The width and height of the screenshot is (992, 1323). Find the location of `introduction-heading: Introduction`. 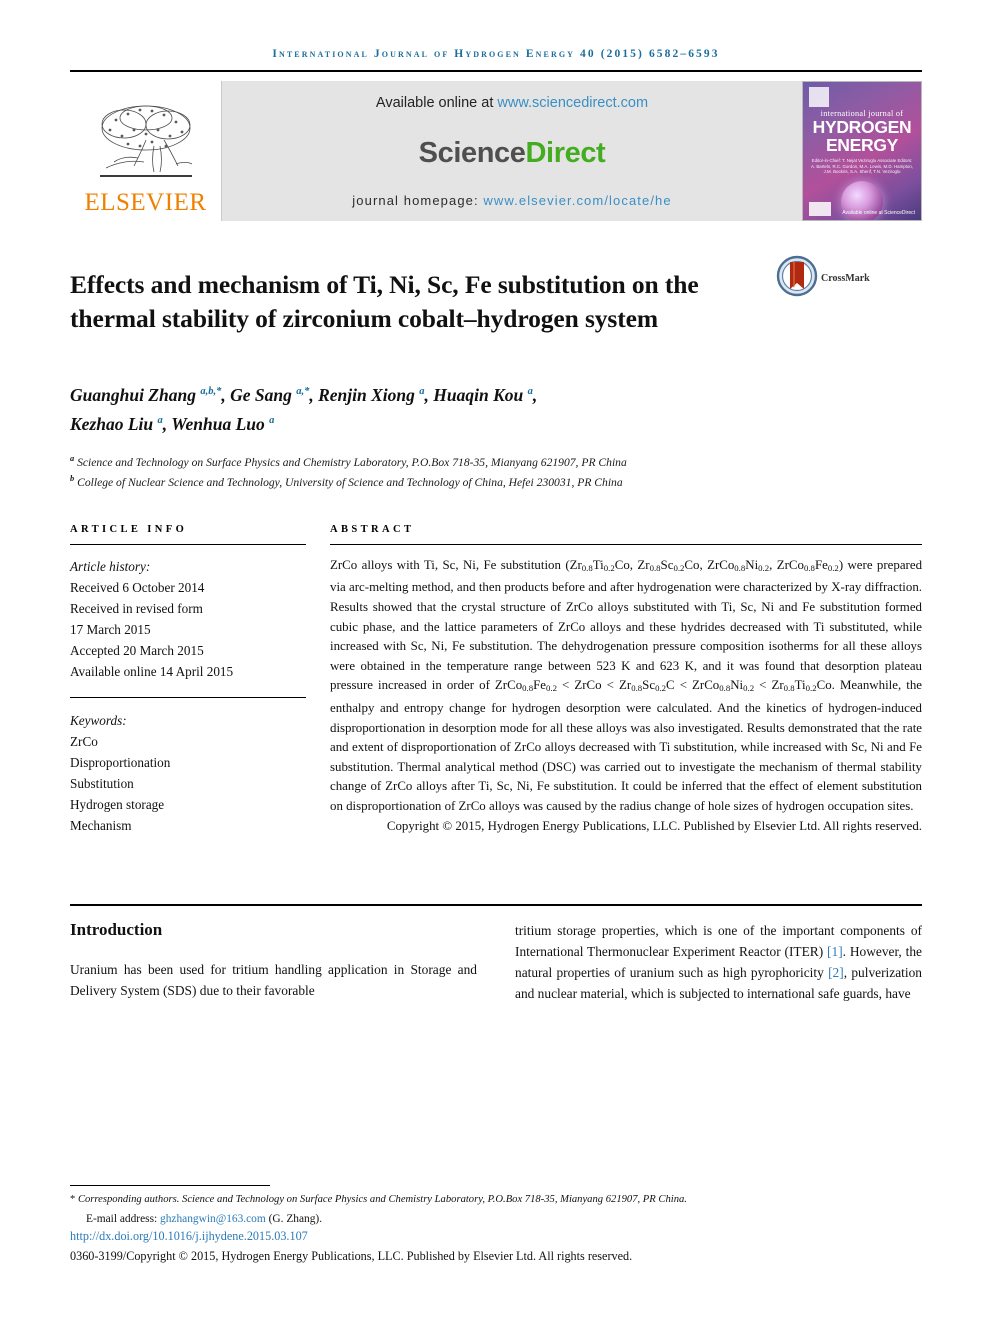

introduction-heading: Introduction is located at coordinates (116, 930).